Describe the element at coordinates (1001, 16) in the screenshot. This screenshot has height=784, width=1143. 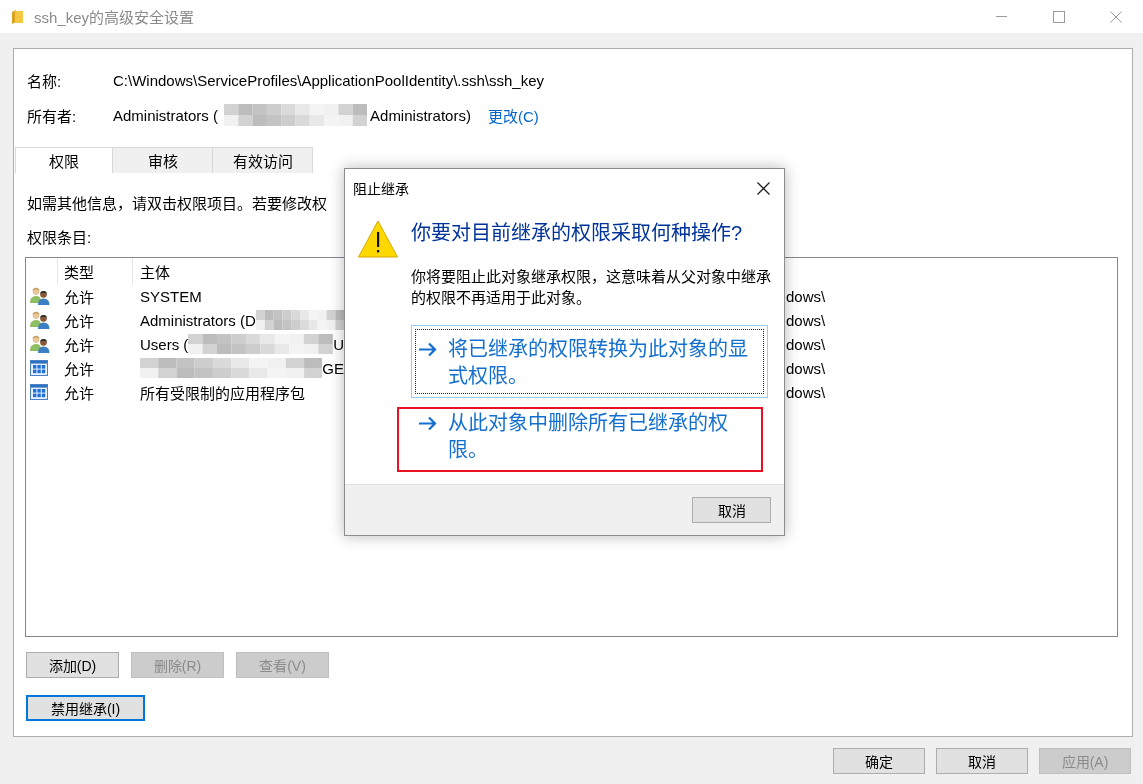
I see `minimize-icon` at that location.